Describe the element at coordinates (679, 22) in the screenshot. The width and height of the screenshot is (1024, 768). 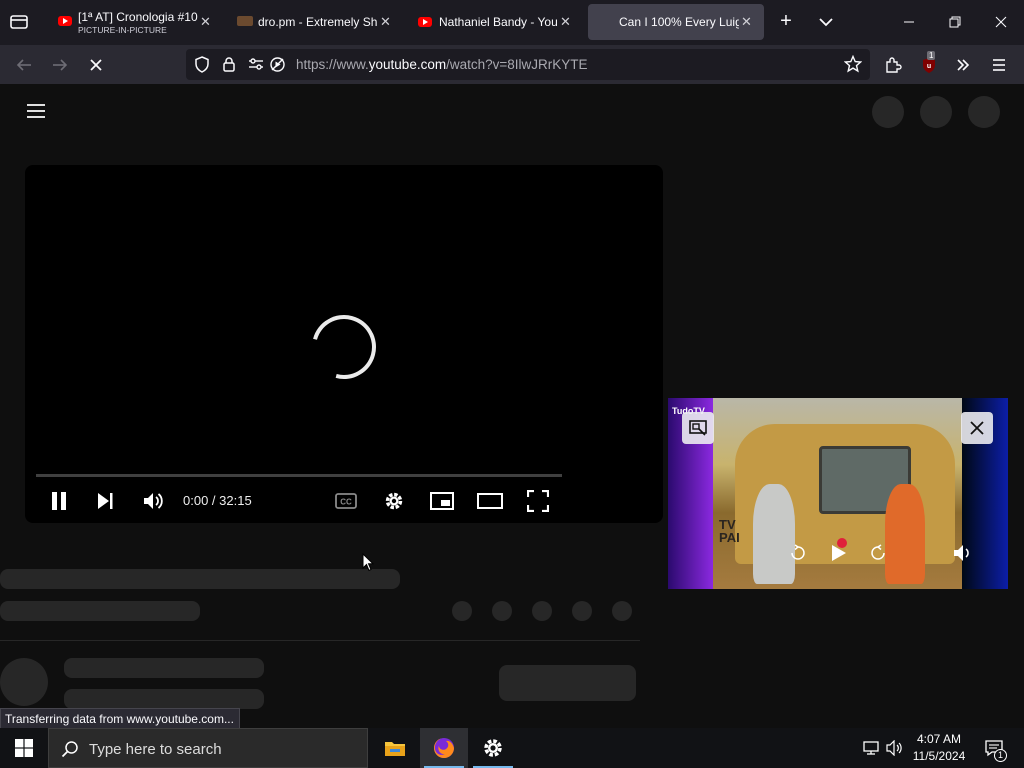
I see `tab-title: Can I 100% Every Luigi` at that location.